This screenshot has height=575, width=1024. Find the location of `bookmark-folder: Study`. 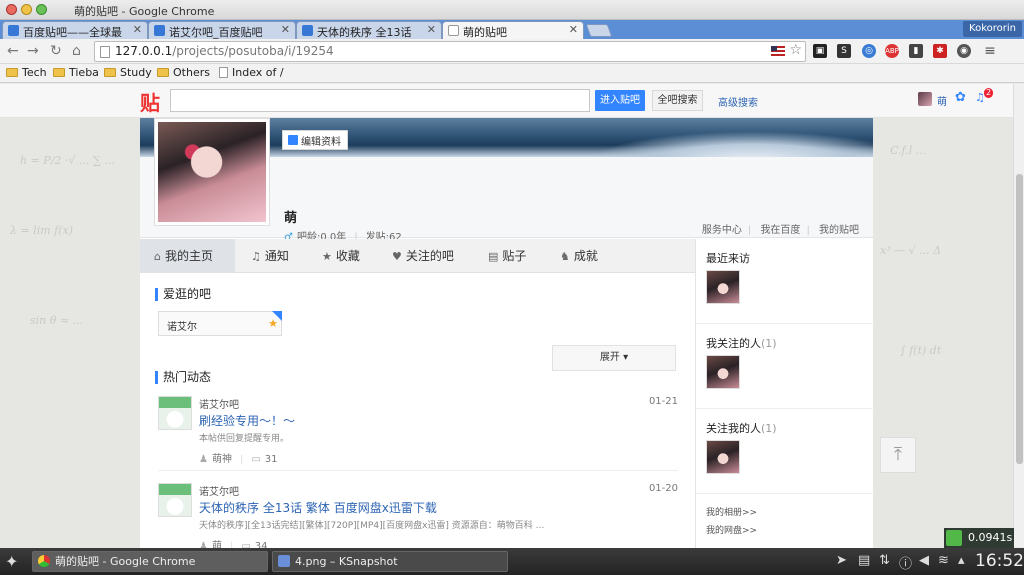

bookmark-folder: Study is located at coordinates (128, 72).